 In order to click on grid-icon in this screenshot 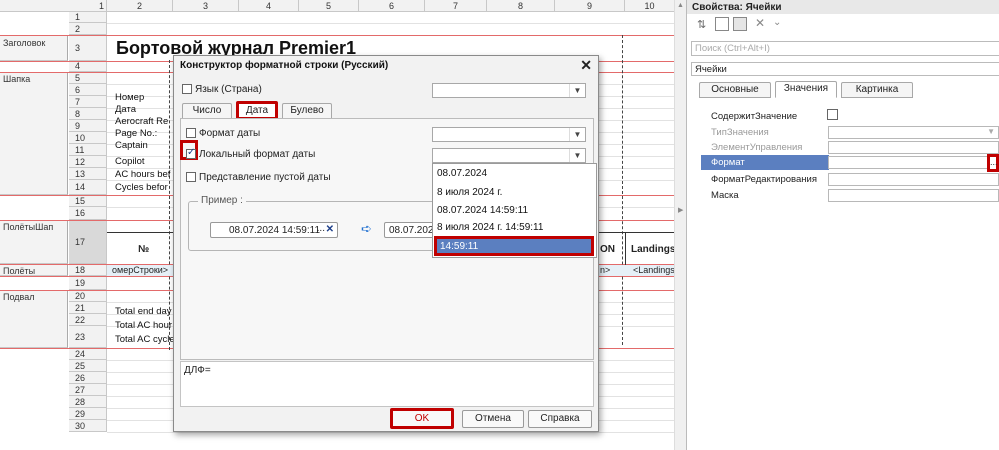, I will do `click(722, 24)`.